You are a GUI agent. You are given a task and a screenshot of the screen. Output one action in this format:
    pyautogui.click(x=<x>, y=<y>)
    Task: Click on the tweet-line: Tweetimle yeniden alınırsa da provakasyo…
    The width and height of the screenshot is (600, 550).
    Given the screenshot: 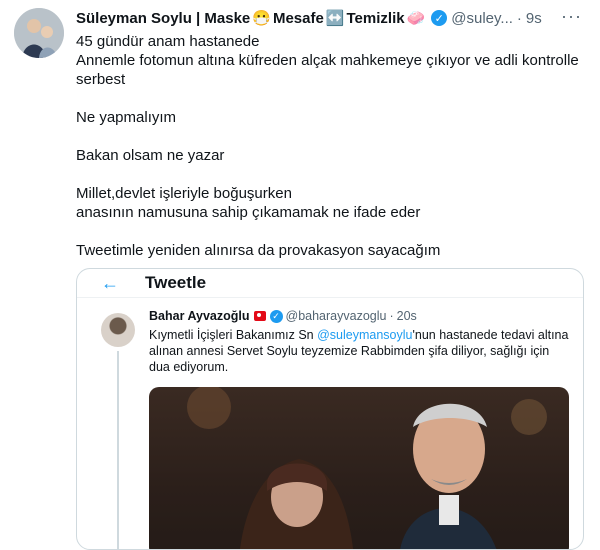 What is the action you would take?
    pyautogui.click(x=258, y=250)
    